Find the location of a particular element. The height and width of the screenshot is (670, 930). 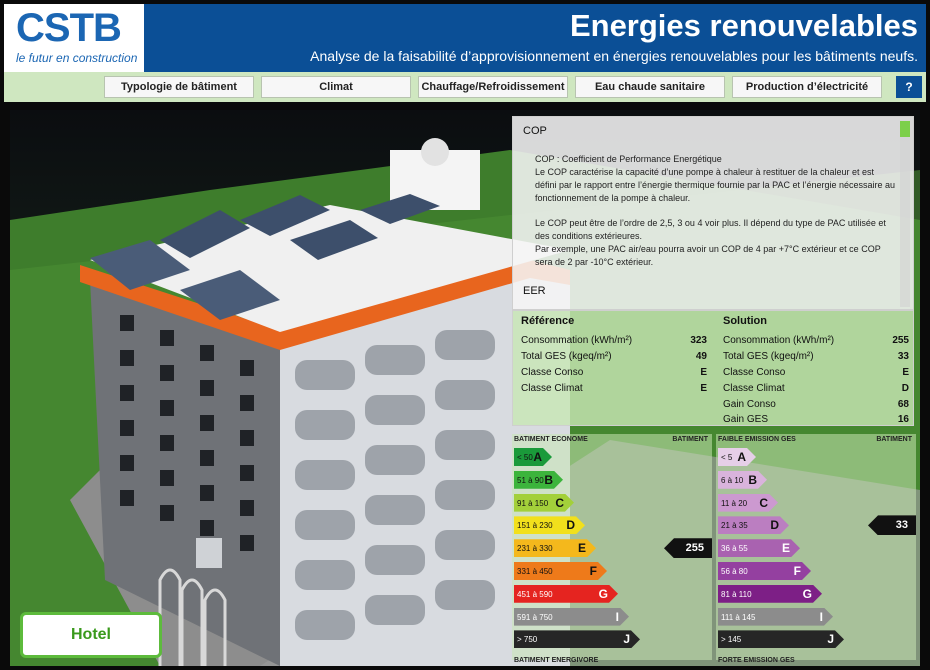

solution-row: Gain GES 16 is located at coordinates (816, 421).